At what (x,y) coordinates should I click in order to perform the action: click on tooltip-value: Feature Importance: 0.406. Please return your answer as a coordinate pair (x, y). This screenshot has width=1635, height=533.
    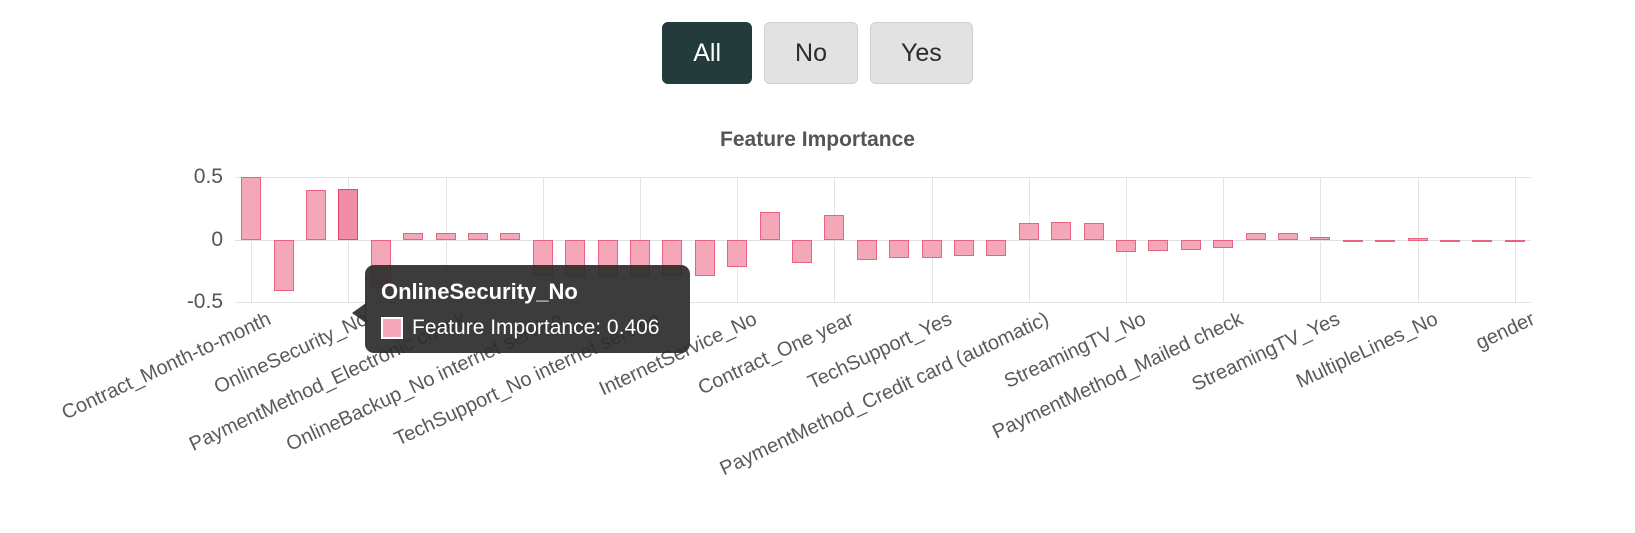
    Looking at the image, I should click on (536, 327).